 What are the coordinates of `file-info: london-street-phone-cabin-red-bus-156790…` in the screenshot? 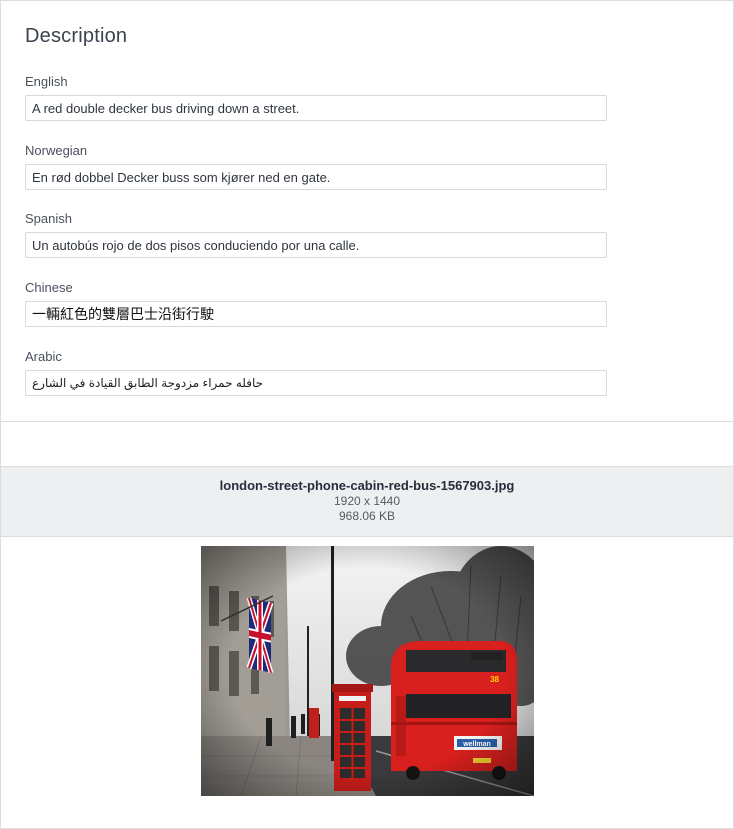 It's located at (367, 501).